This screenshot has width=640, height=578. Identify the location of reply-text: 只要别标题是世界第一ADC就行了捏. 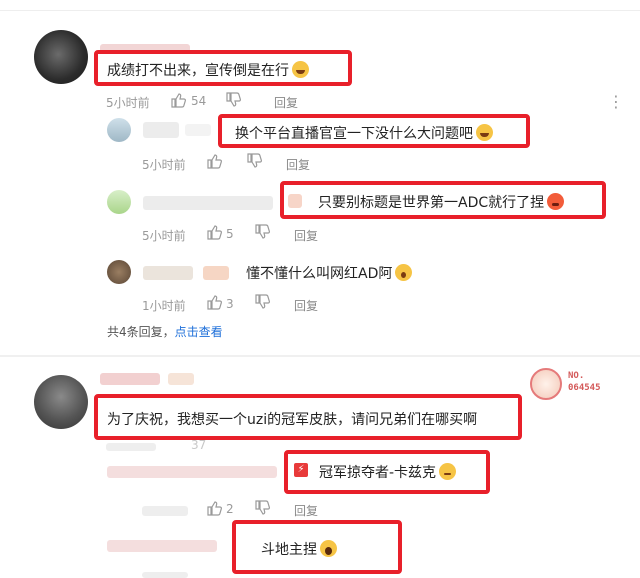
(441, 202).